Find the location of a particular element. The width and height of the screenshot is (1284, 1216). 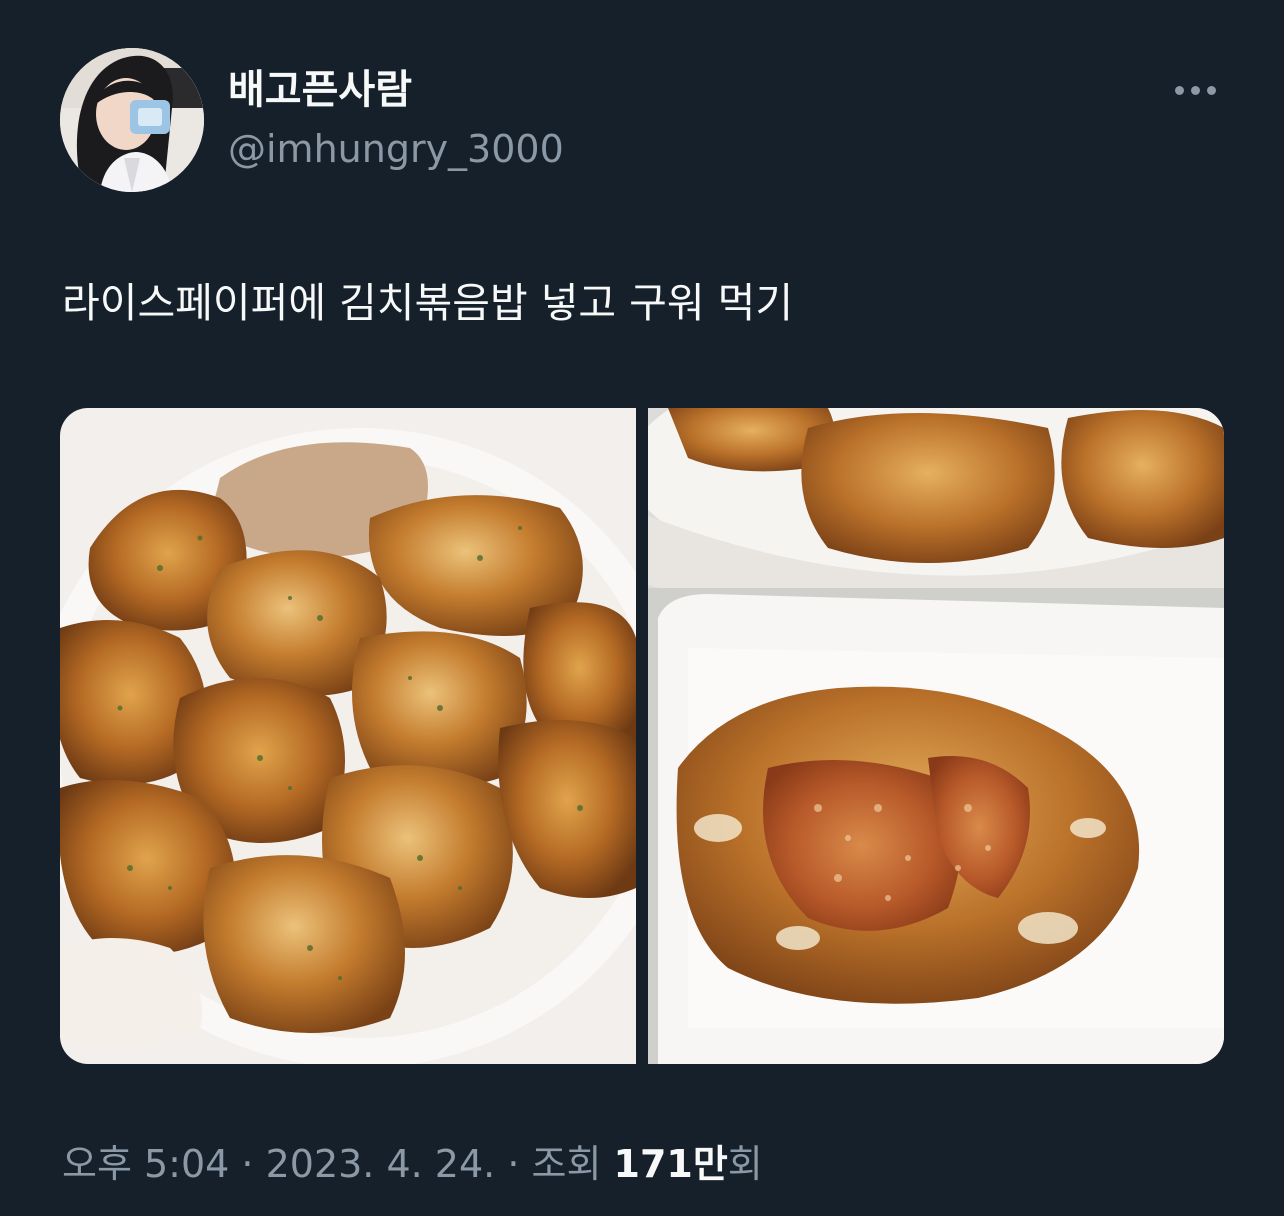

tweet-meta: 오후 5:04 · 2023. 4. 24. · 조회 171만회 is located at coordinates (412, 1164).